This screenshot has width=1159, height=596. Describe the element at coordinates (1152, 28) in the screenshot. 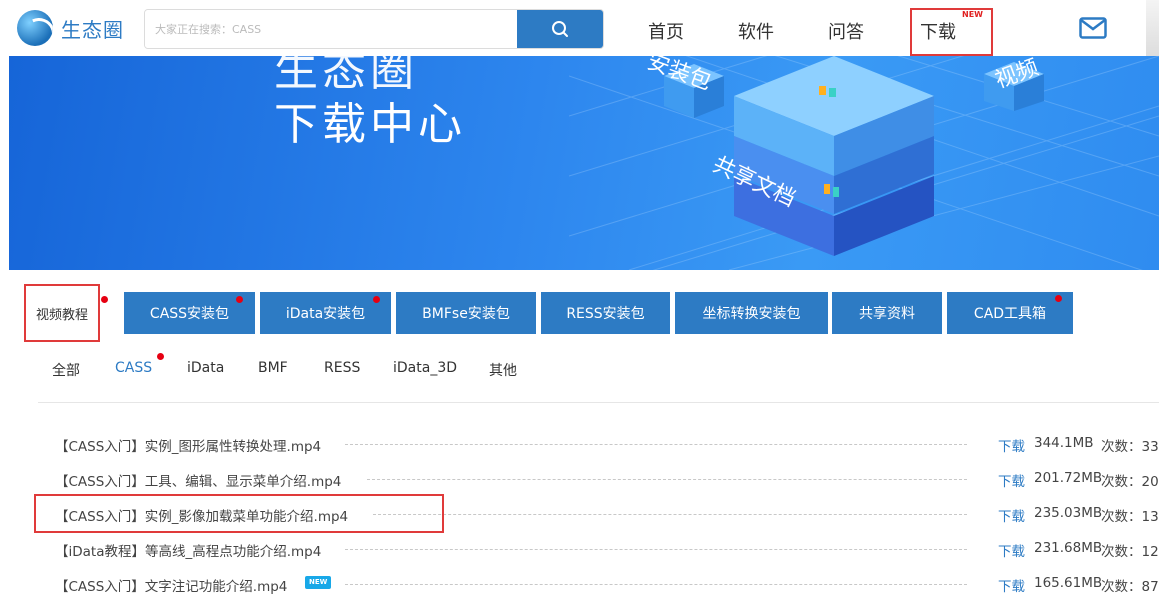

I see `scrollbar-edge` at that location.